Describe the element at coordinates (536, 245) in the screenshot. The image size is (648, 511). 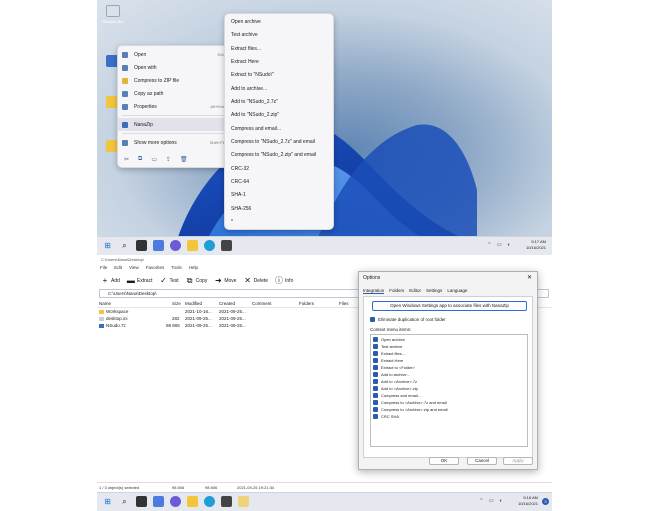
I see `tray-clock: 5:17 AM 10/16/2021` at that location.